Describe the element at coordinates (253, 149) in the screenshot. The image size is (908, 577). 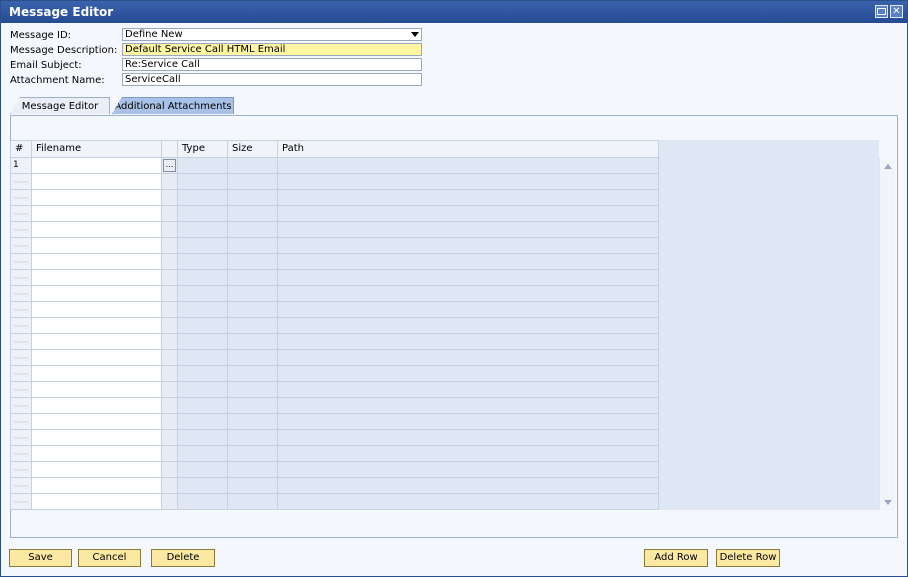
I see `column-header-size: Size` at that location.